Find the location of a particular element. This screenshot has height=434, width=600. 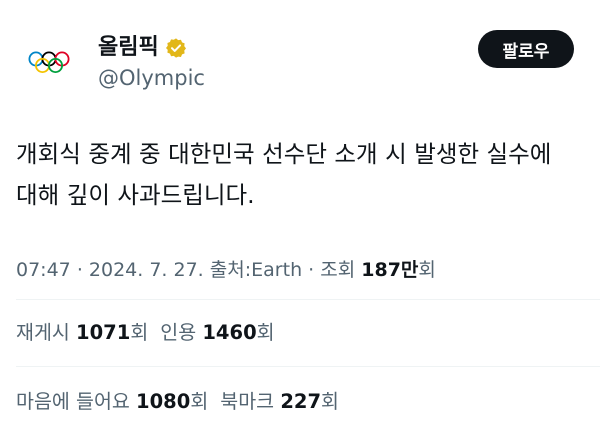

quotes-suffix: 회 is located at coordinates (265, 332).